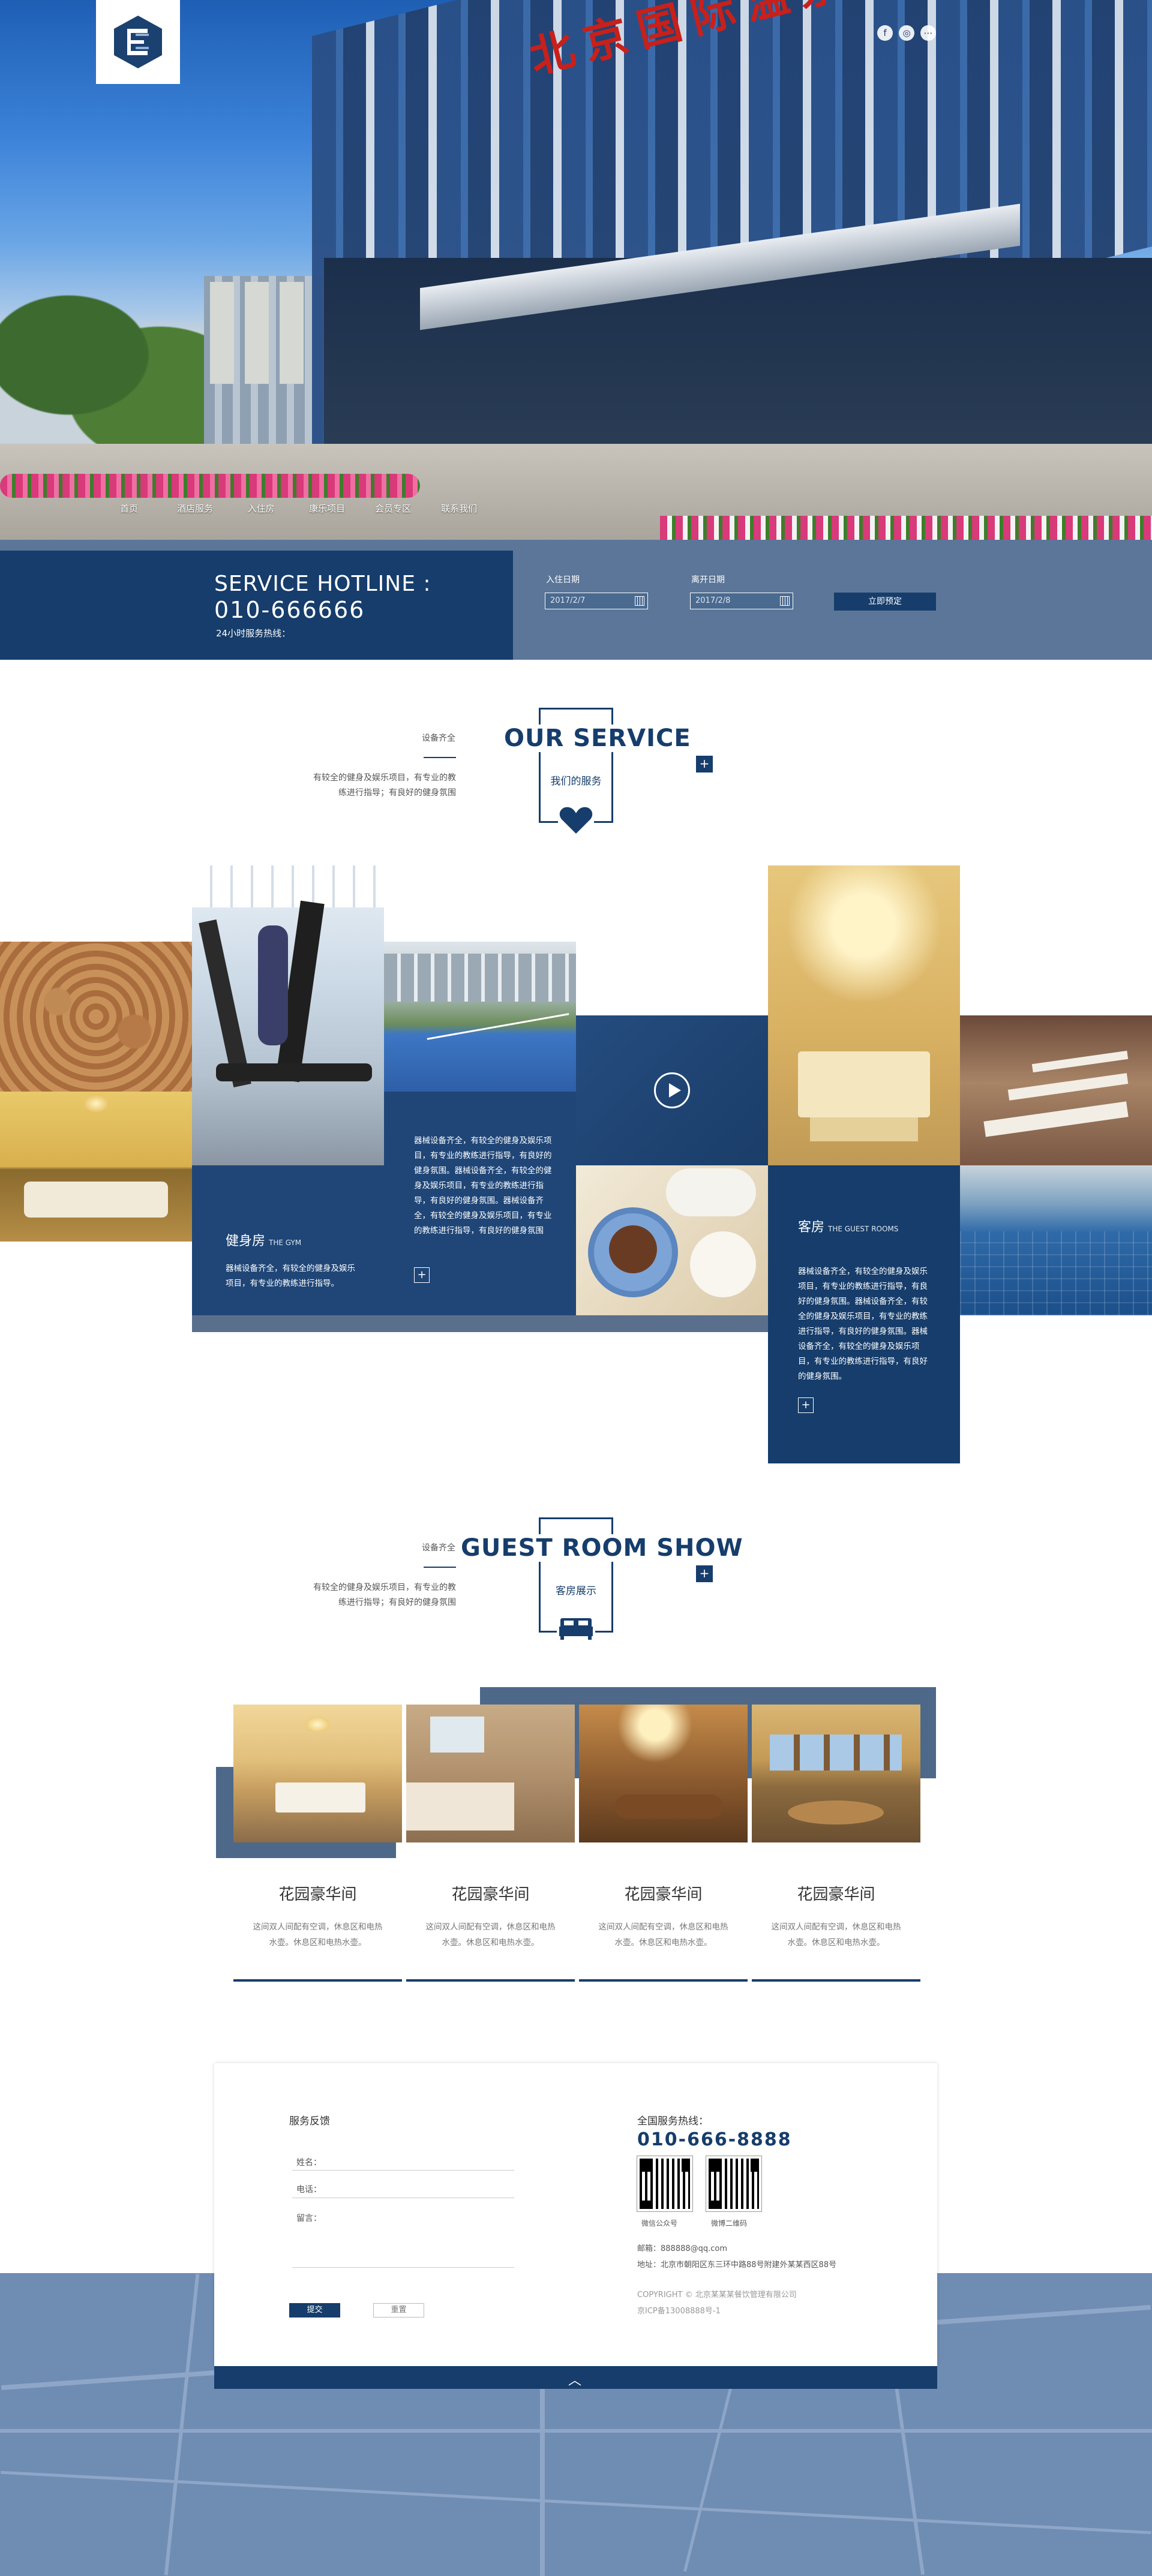 The image size is (1152, 2576). What do you see at coordinates (664, 1895) in the screenshot?
I see `room-name-3: 花园豪华间` at bounding box center [664, 1895].